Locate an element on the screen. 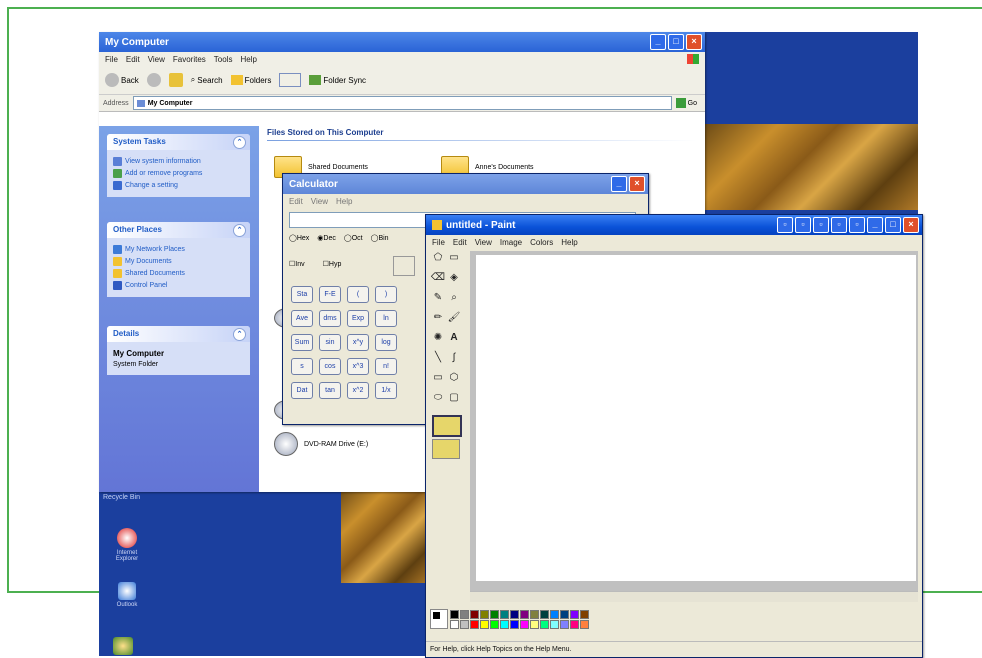  calc-key: sin is located at coordinates (330, 342).